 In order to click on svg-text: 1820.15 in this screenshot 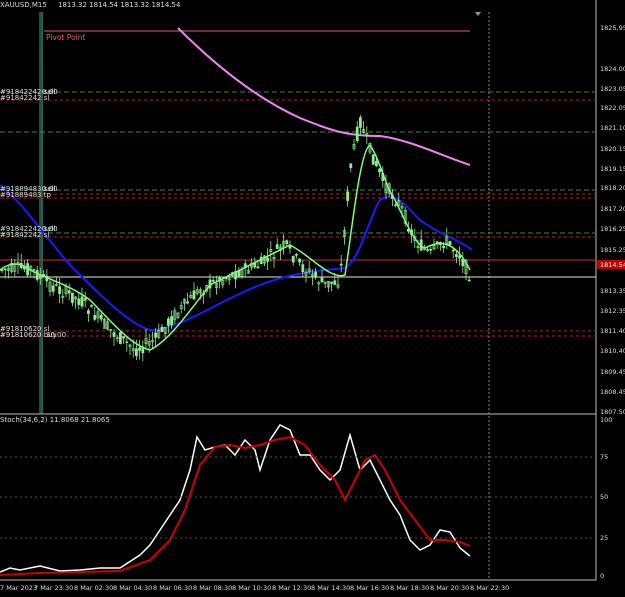, I will do `click(612, 149)`.